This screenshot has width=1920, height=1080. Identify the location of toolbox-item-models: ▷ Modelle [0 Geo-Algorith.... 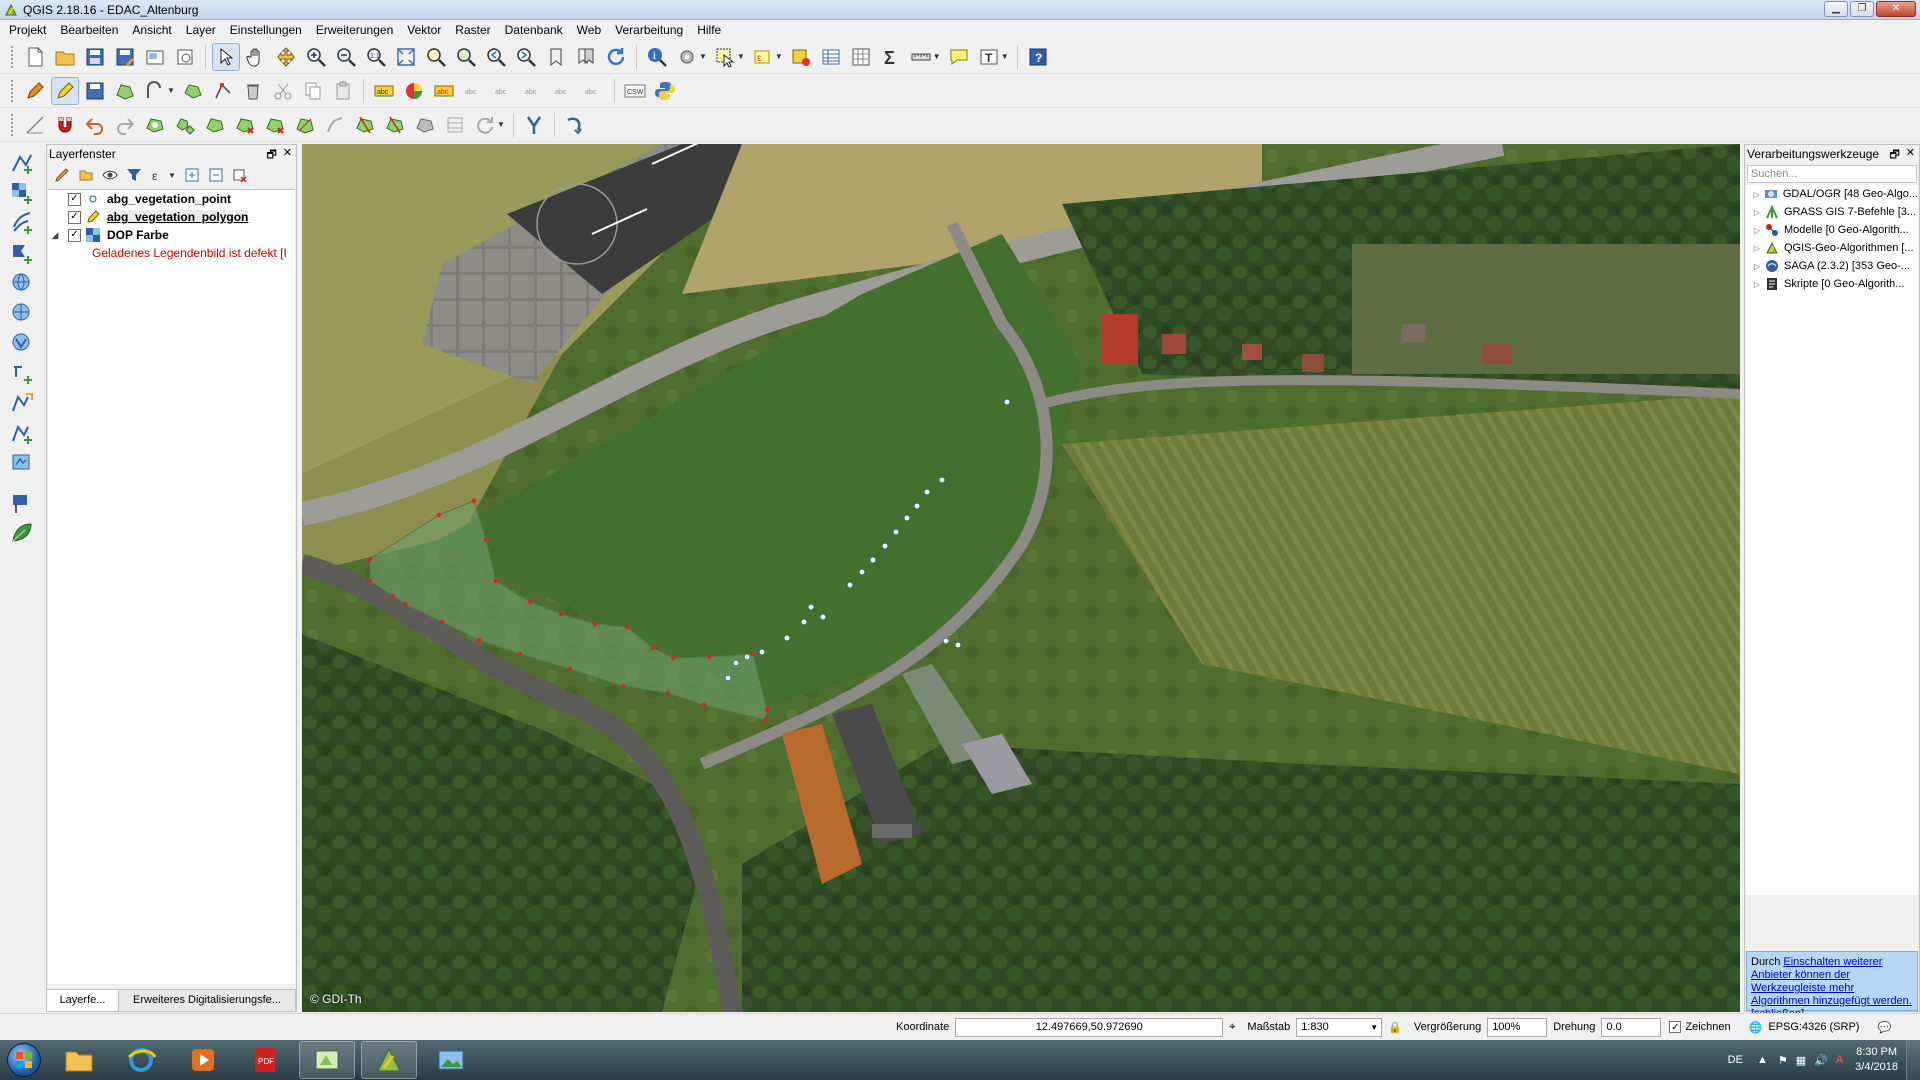
(1832, 230).